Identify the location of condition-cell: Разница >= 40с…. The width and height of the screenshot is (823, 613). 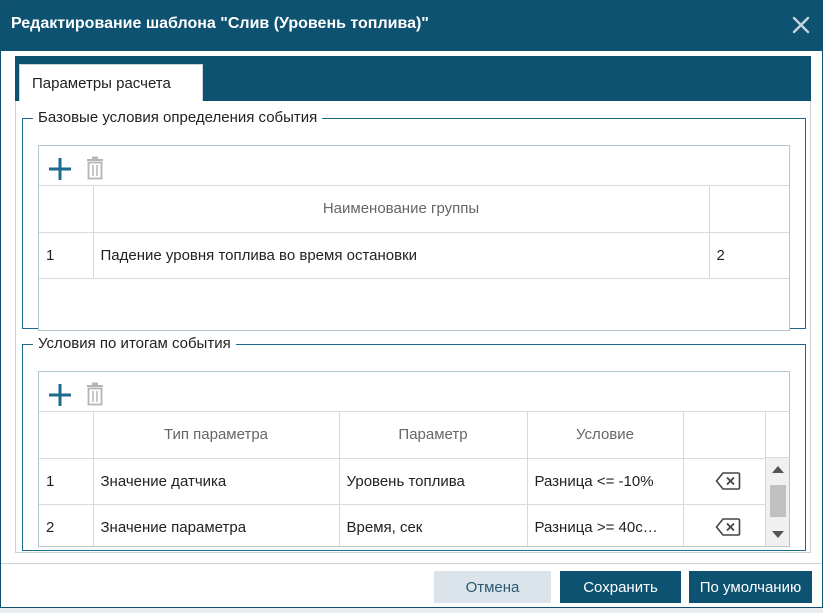
(605, 525).